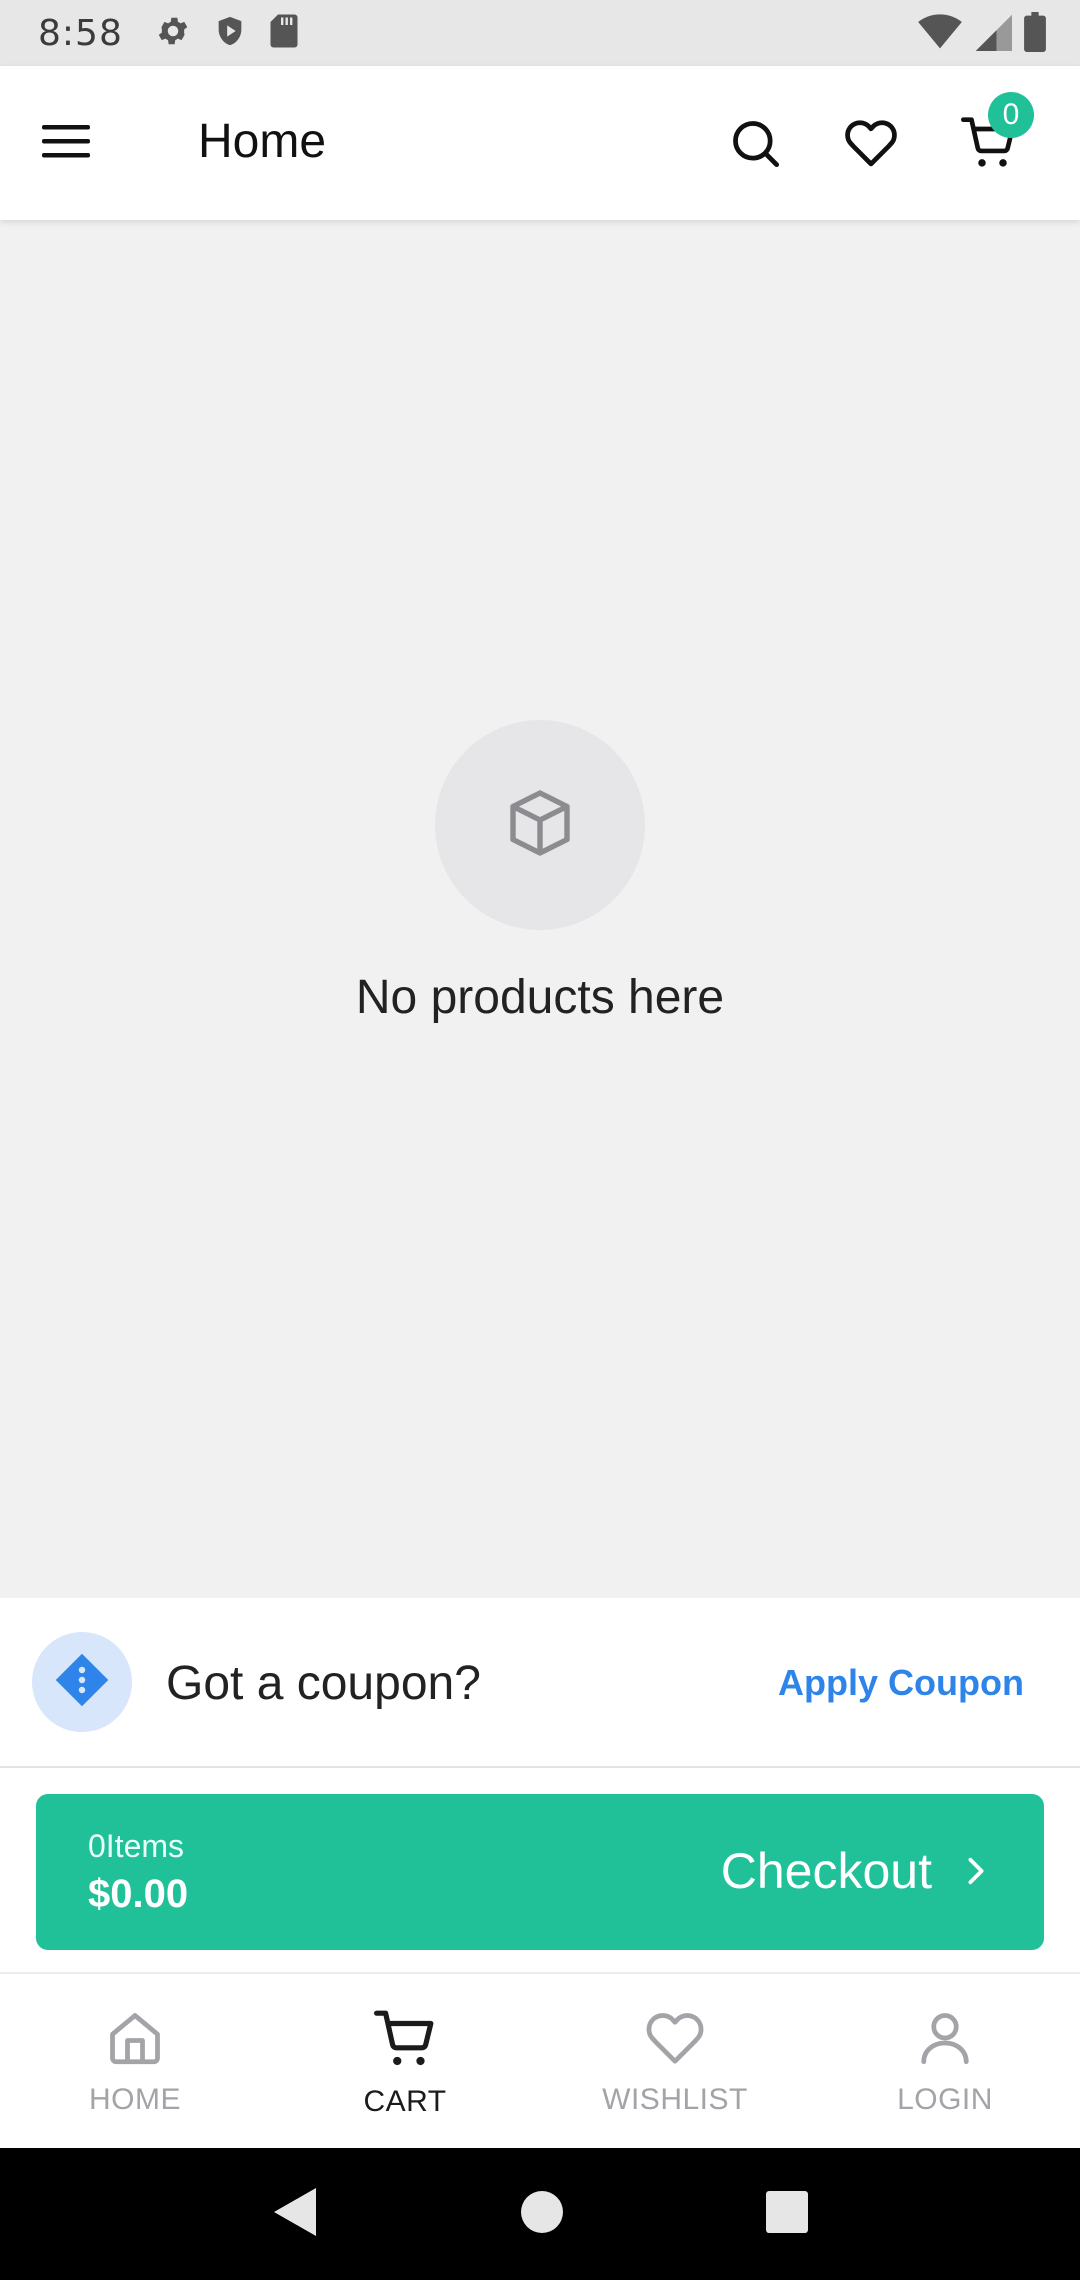  I want to click on status-time: 8:58, so click(80, 33).